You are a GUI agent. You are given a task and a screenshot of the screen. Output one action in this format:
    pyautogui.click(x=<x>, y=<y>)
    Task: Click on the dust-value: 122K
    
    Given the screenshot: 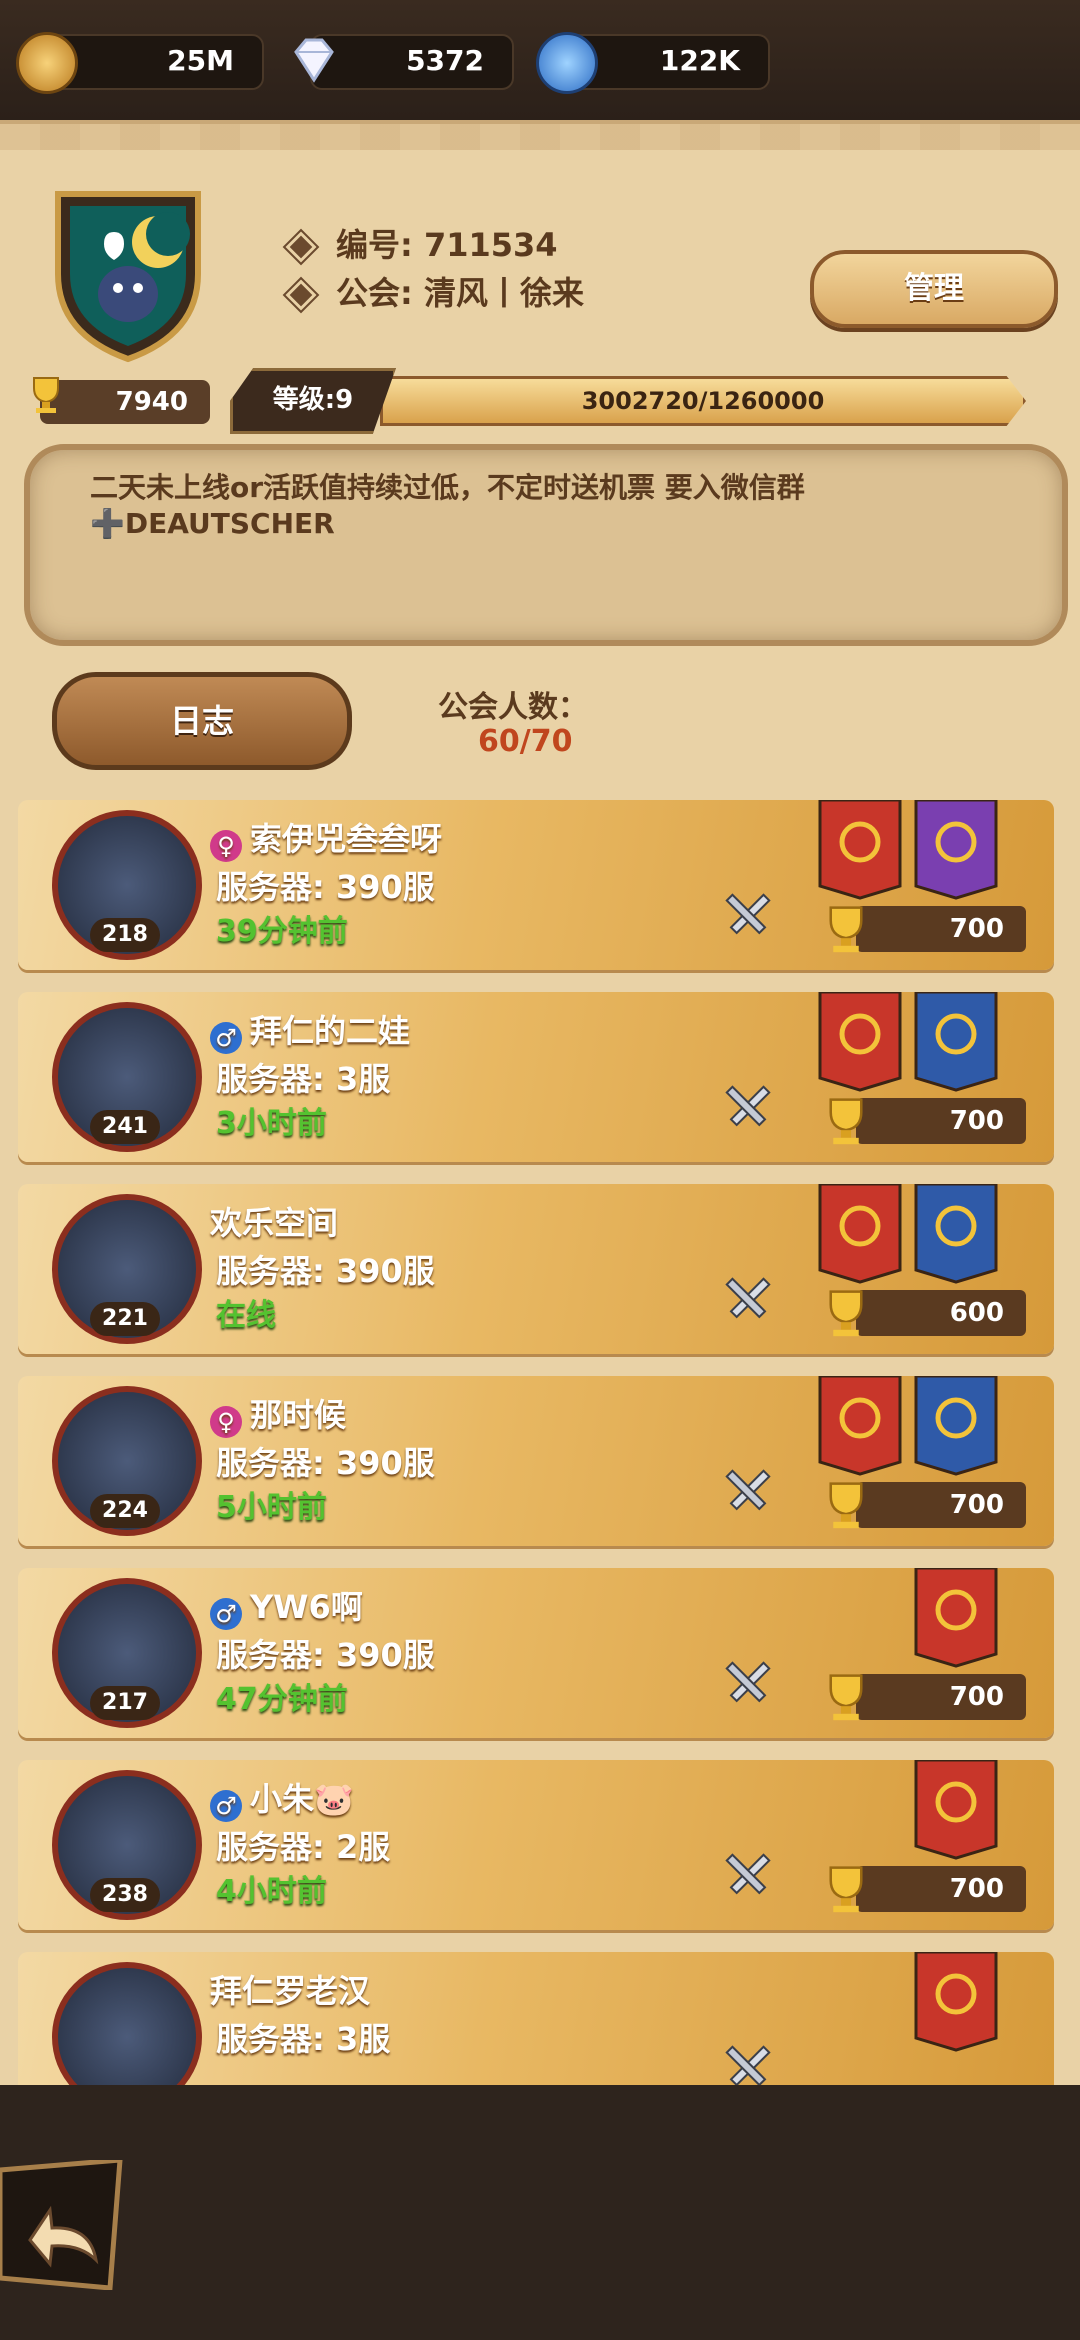 What is the action you would take?
    pyautogui.click(x=699, y=60)
    